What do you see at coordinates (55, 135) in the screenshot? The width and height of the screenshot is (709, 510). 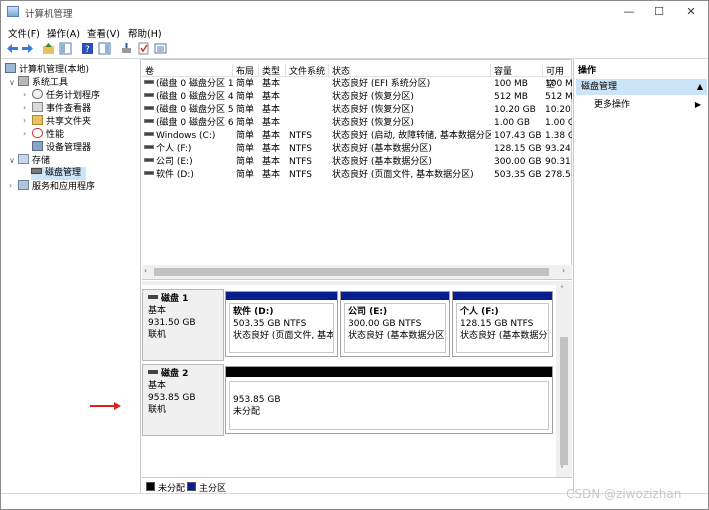 I see `tree-label: 性能` at bounding box center [55, 135].